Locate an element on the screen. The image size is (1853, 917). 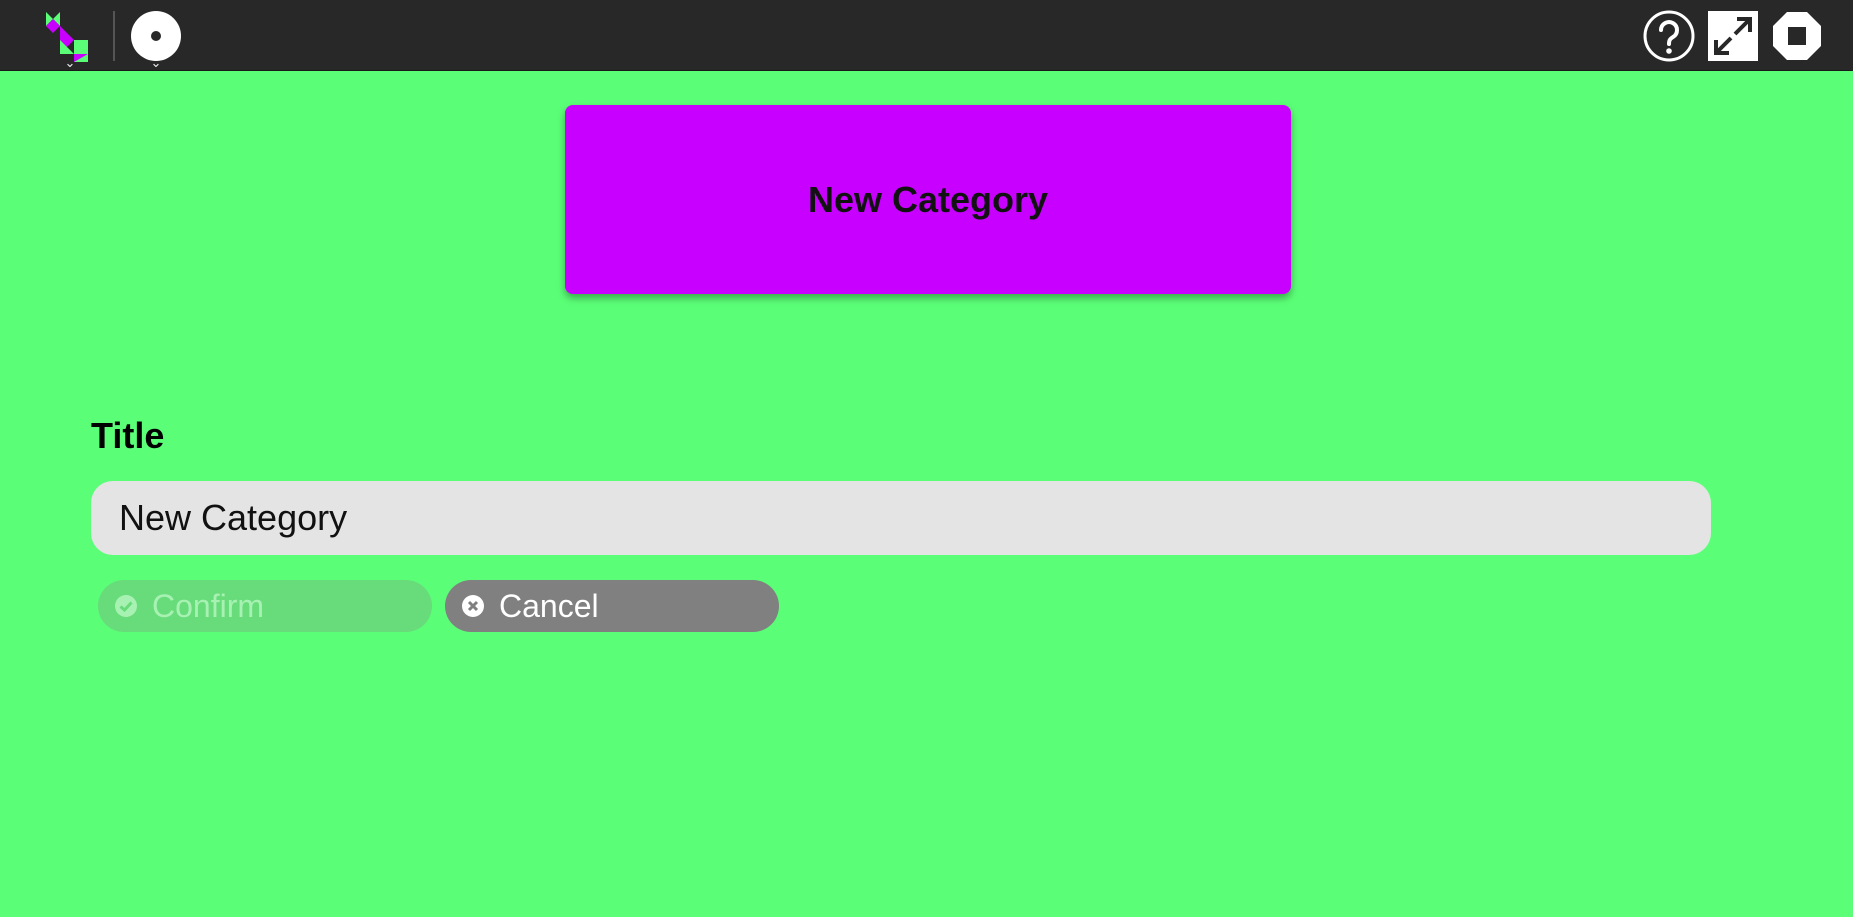
check-circle-icon is located at coordinates (126, 606).